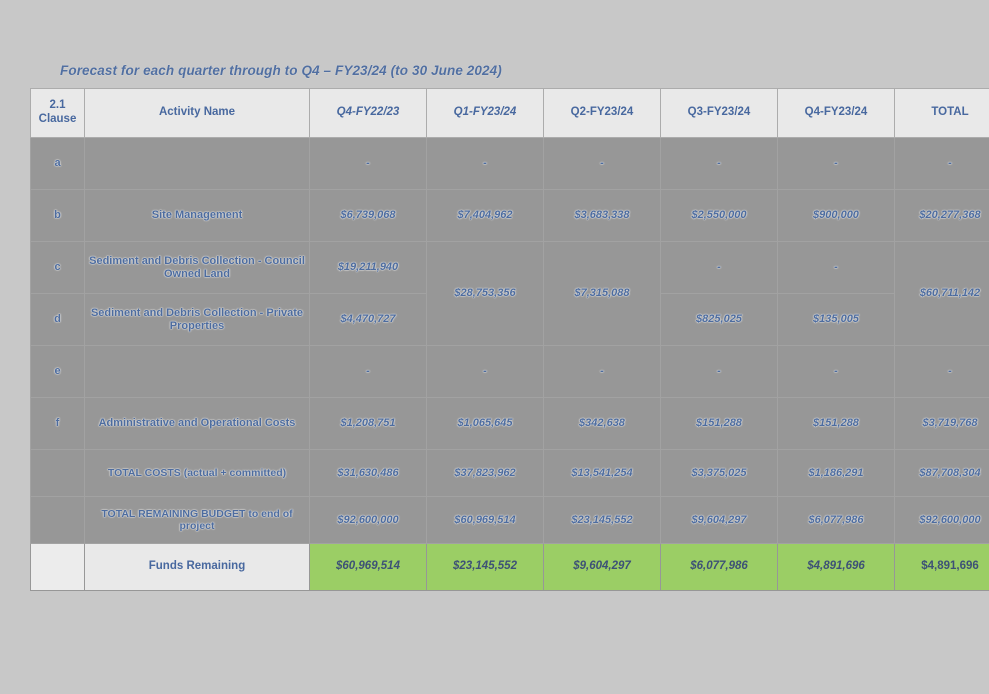 This screenshot has height=694, width=989. I want to click on remaining-budget-total: $92,600,000, so click(941, 520).